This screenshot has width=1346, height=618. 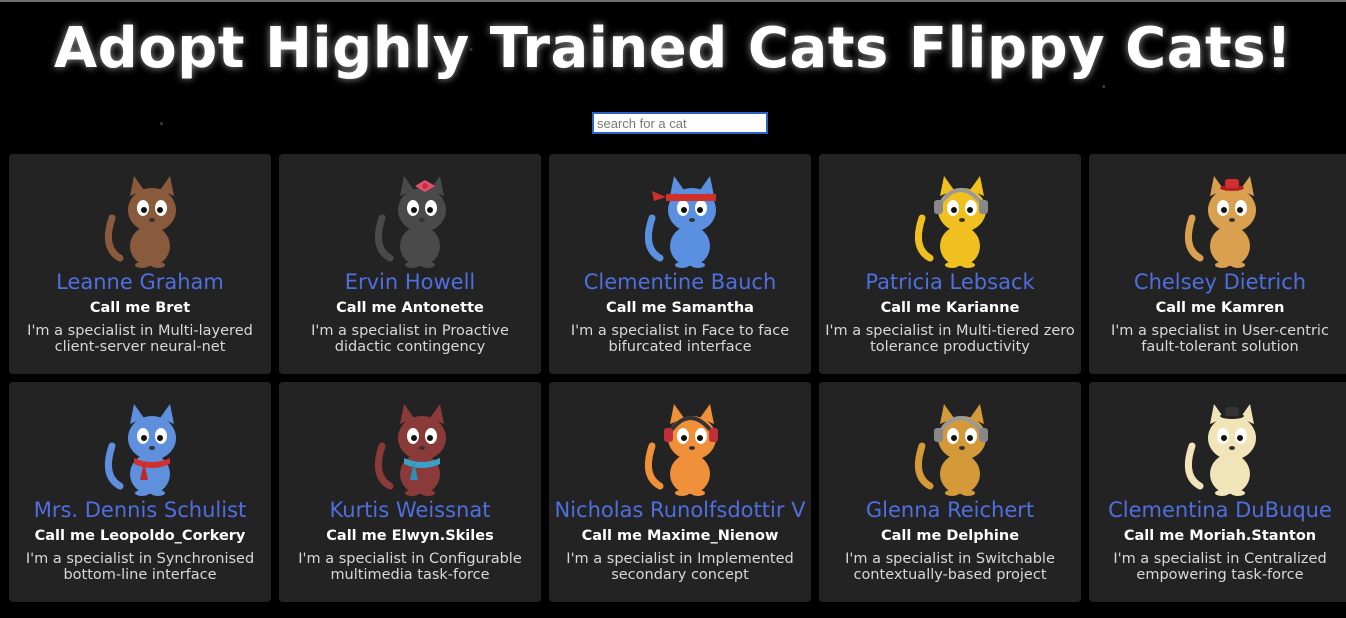 What do you see at coordinates (1220, 536) in the screenshot?
I see `cat-username: Call me Moriah.Stanton` at bounding box center [1220, 536].